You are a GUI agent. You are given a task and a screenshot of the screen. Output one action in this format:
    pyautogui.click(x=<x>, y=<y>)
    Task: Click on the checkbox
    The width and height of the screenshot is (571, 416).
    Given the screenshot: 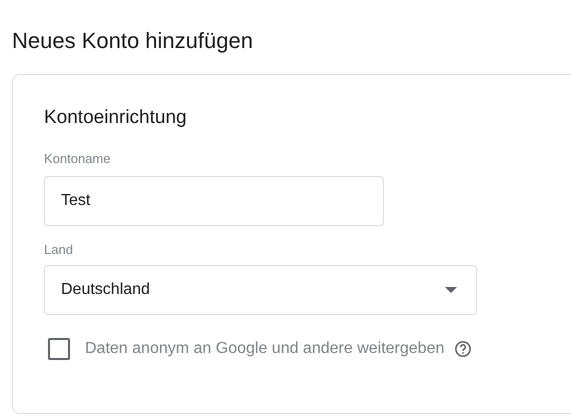 What is the action you would take?
    pyautogui.click(x=59, y=349)
    